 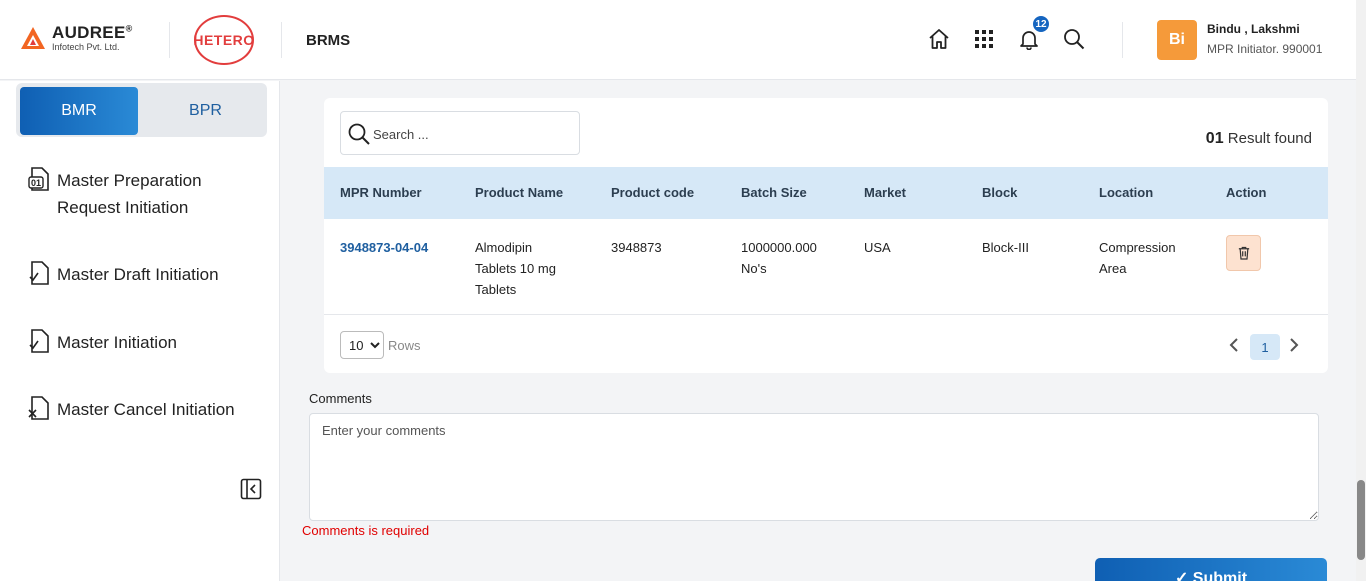 What do you see at coordinates (79, 111) in the screenshot?
I see `tab-bmr: BMR` at bounding box center [79, 111].